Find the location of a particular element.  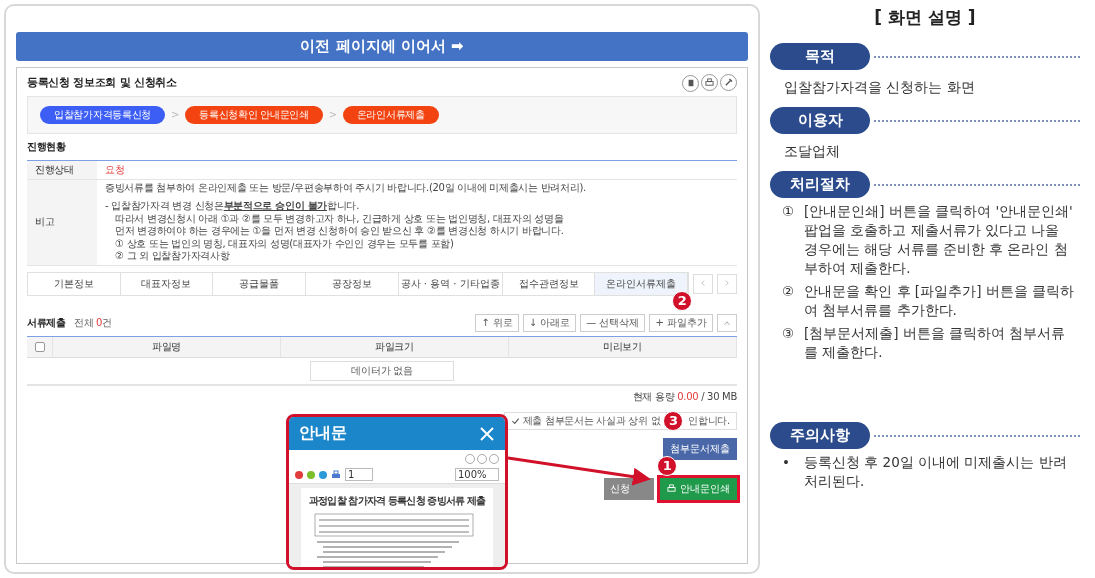

description-text: [첨부문서제출] 버튼을 클릭하여 첨부서류를 제출한다. is located at coordinates (935, 343).